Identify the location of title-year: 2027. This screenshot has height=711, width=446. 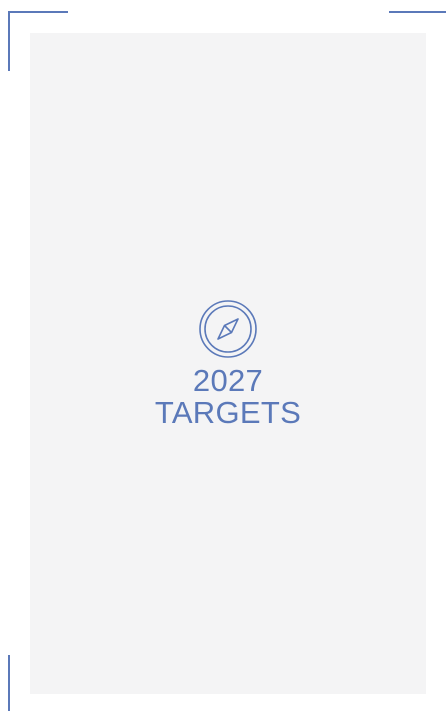
(228, 380).